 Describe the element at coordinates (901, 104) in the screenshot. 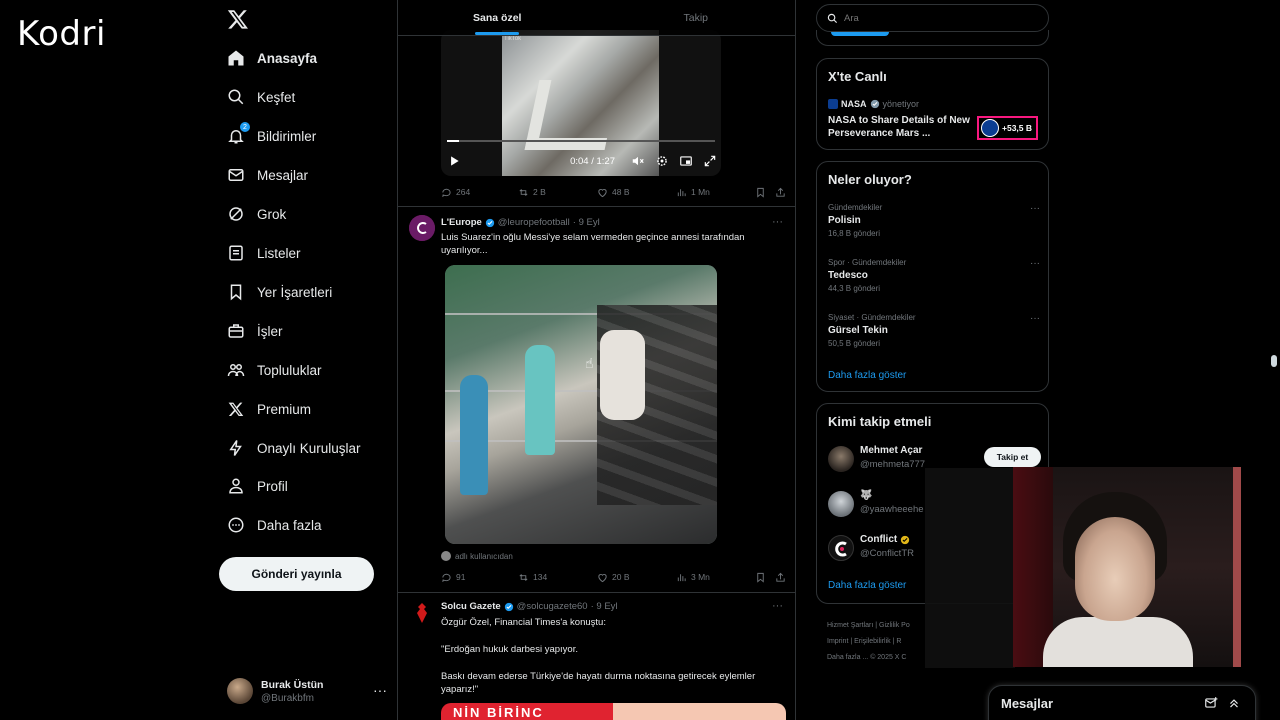

I see `live-role: yönetiyor` at that location.